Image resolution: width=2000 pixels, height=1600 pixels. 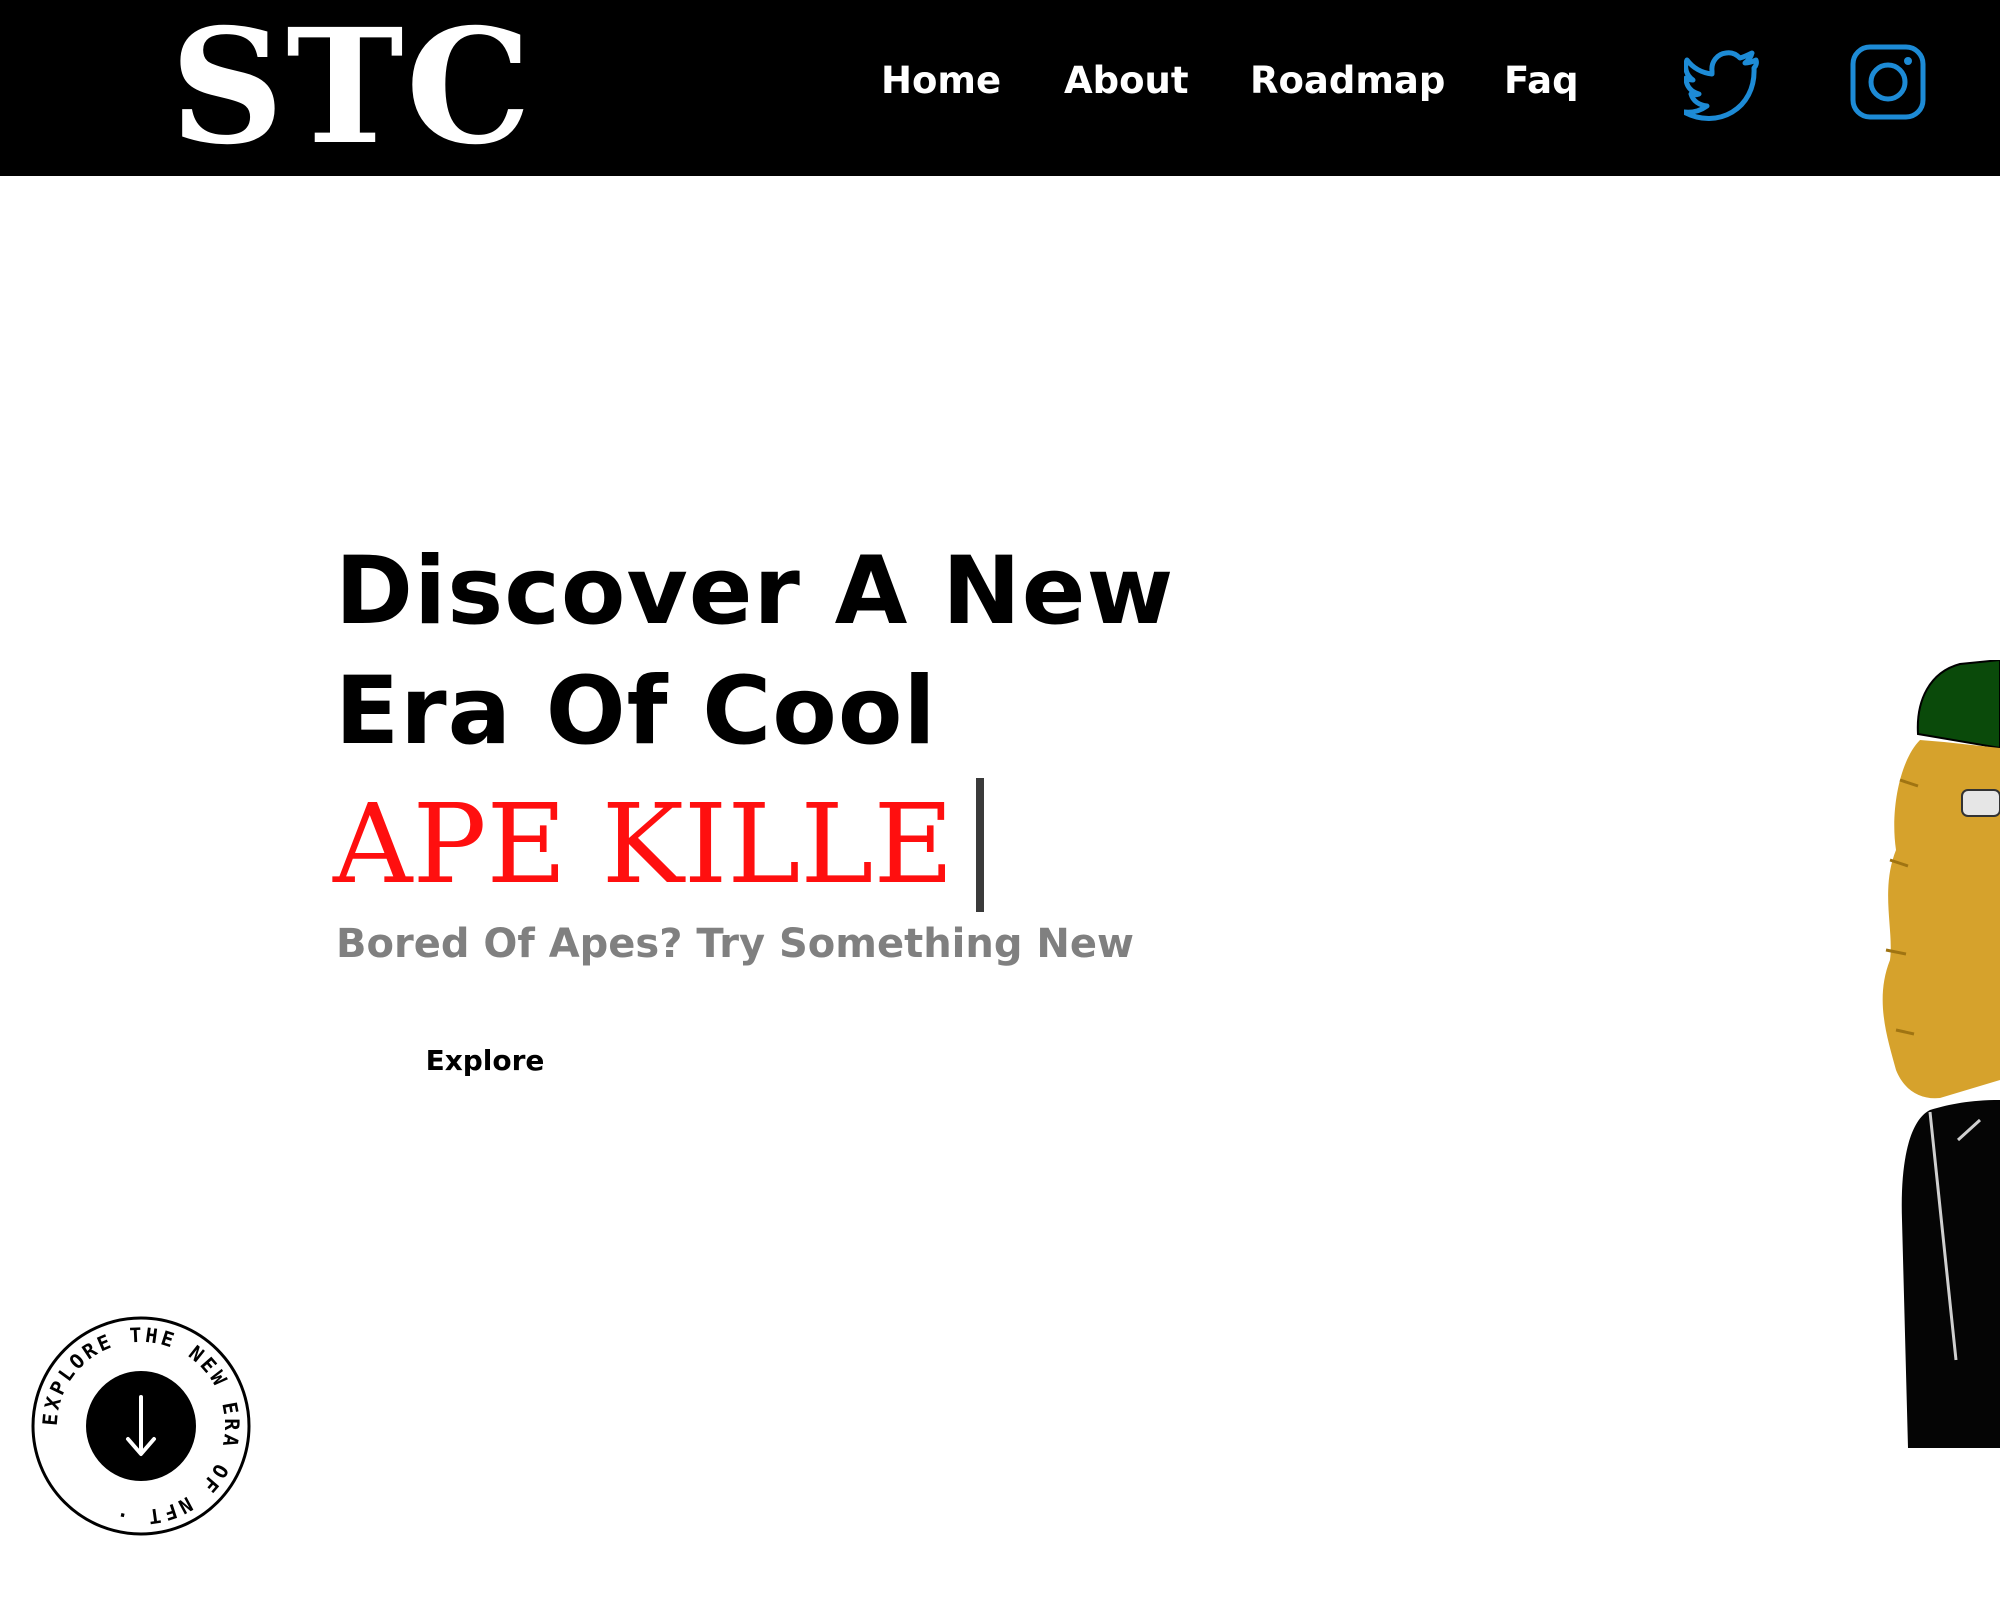 I want to click on explore-button: Explore, so click(x=485, y=1060).